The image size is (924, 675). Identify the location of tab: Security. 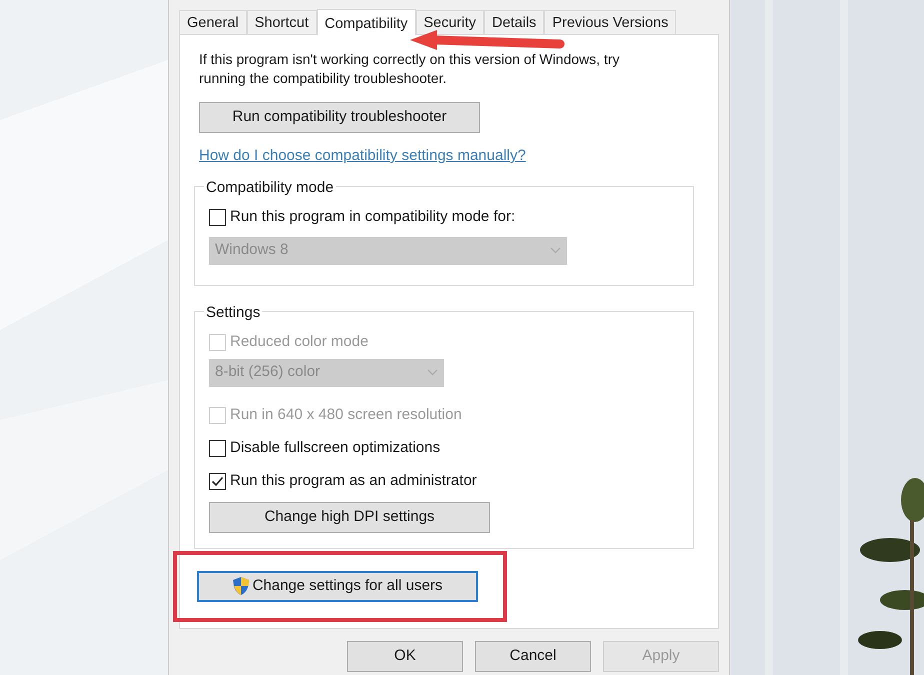
(450, 22).